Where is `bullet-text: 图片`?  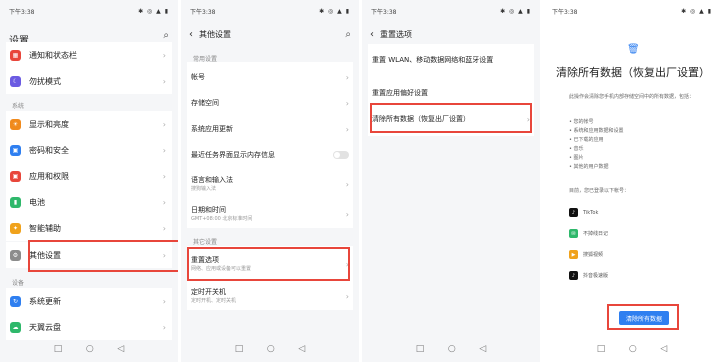
bullet-text: 图片 is located at coordinates (578, 158).